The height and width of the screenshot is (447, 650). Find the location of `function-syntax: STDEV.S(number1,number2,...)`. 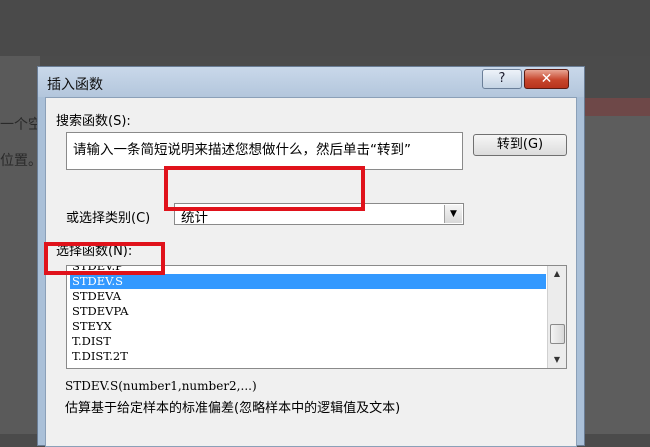

function-syntax: STDEV.S(number1,number2,...) is located at coordinates (161, 386).